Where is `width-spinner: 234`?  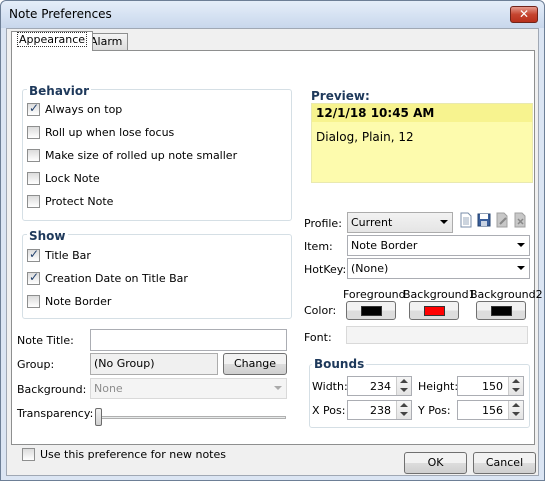 width-spinner: 234 is located at coordinates (379, 386).